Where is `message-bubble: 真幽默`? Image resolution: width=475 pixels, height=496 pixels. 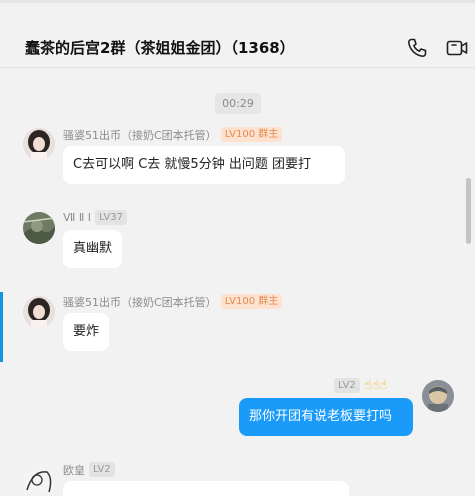 message-bubble: 真幽默 is located at coordinates (93, 249).